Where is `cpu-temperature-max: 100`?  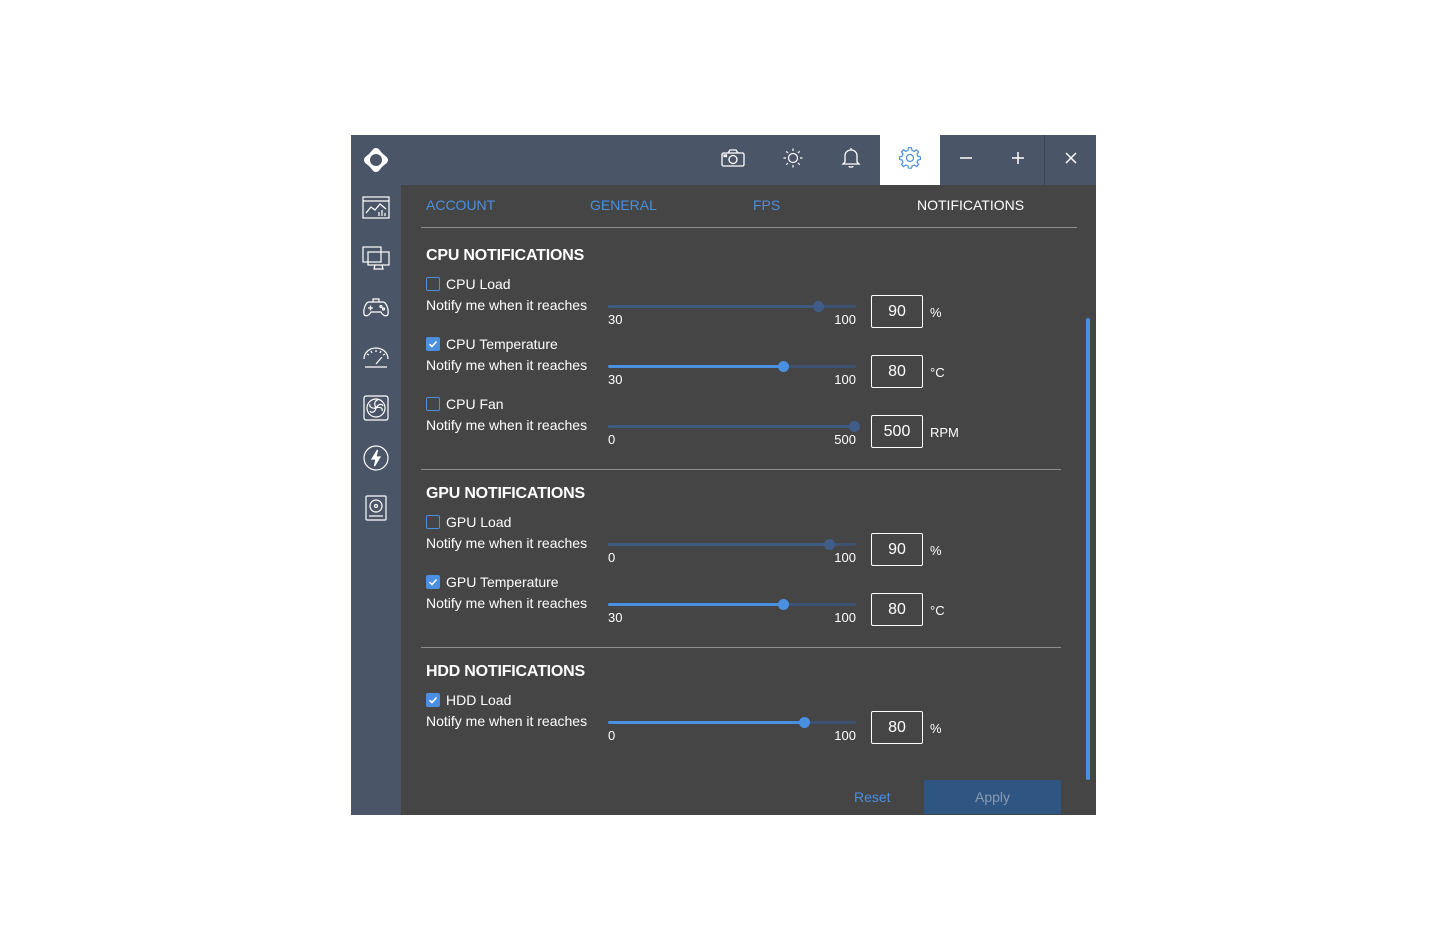 cpu-temperature-max: 100 is located at coordinates (845, 379).